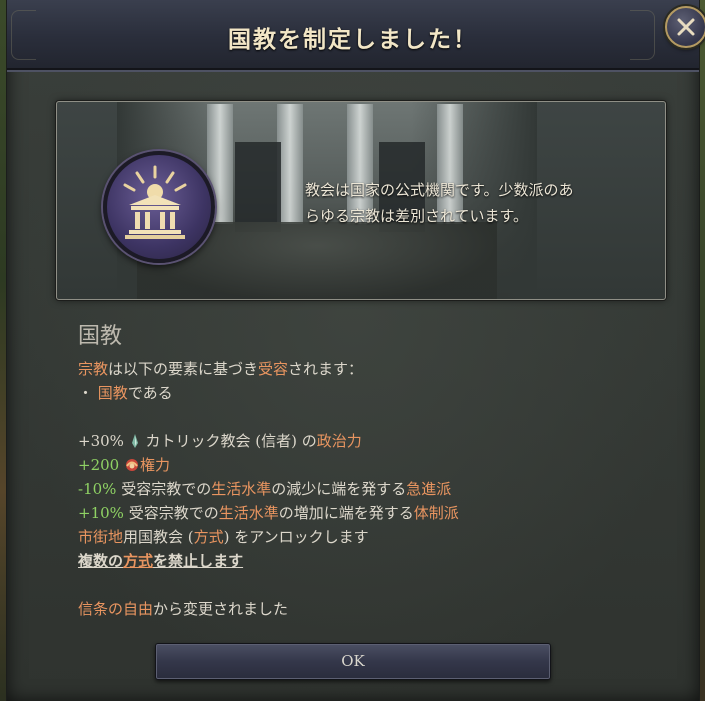  Describe the element at coordinates (150, 393) in the screenshot. I see `criteria-text: である` at that location.